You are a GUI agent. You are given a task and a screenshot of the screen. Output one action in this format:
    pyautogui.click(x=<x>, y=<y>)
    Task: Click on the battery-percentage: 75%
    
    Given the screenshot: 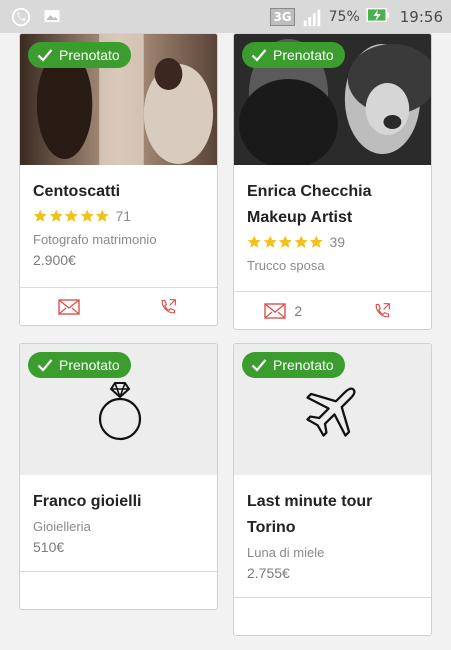 What is the action you would take?
    pyautogui.click(x=344, y=17)
    